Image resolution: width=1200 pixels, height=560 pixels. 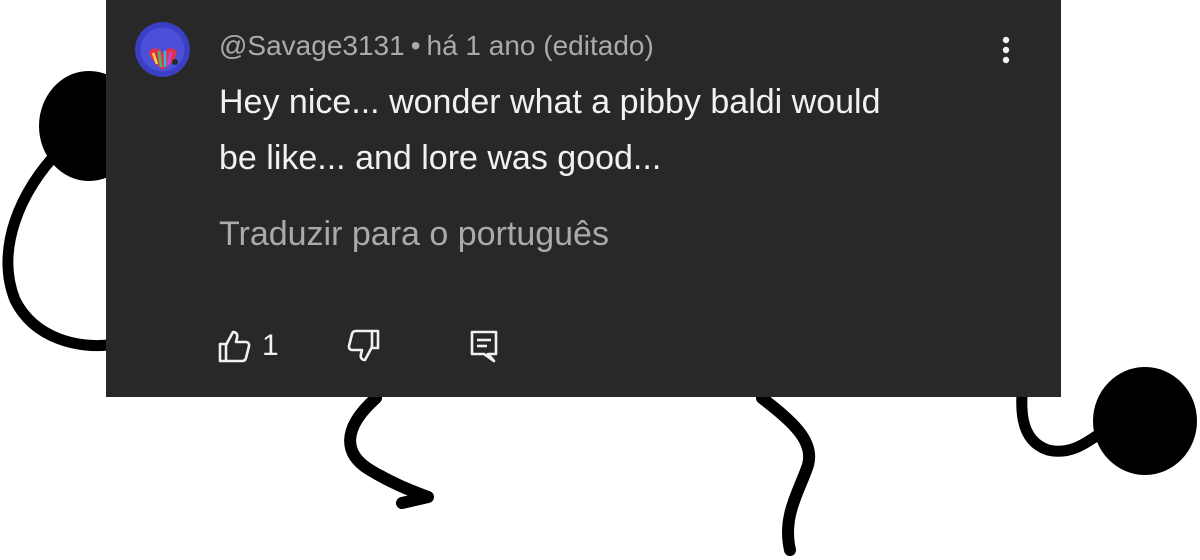 I want to click on left-leg-doodle, so click(x=389, y=450).